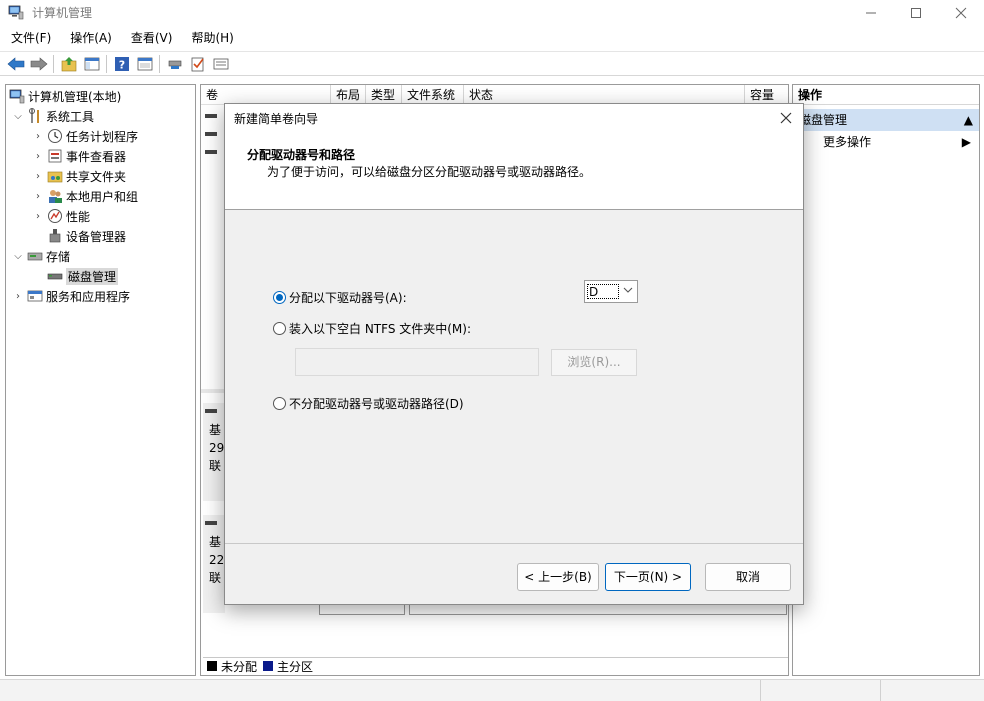 The image size is (984, 701). I want to click on cancel-button: 取消, so click(748, 577).